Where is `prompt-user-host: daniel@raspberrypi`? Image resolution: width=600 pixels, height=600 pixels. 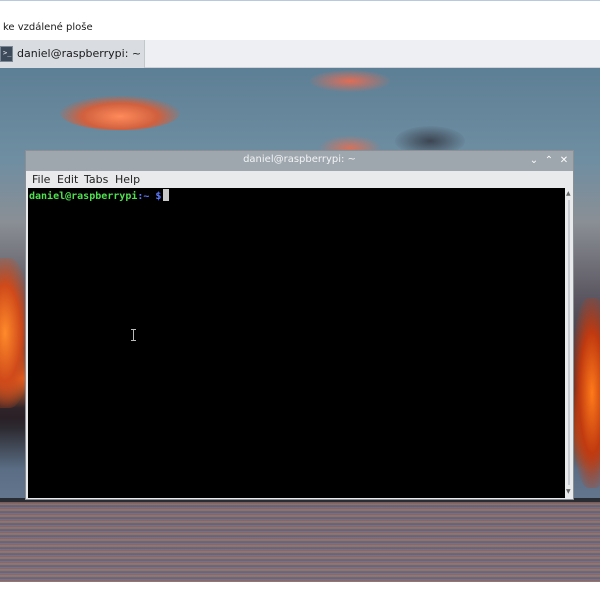
prompt-user-host: daniel@raspberrypi is located at coordinates (83, 196).